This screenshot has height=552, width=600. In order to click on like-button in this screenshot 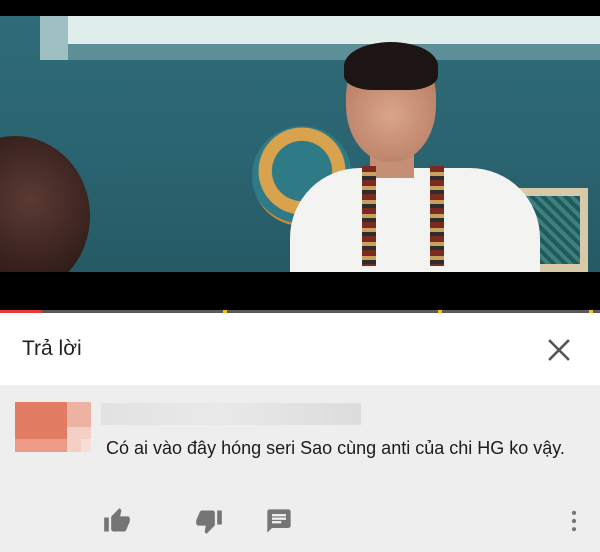, I will do `click(117, 521)`.